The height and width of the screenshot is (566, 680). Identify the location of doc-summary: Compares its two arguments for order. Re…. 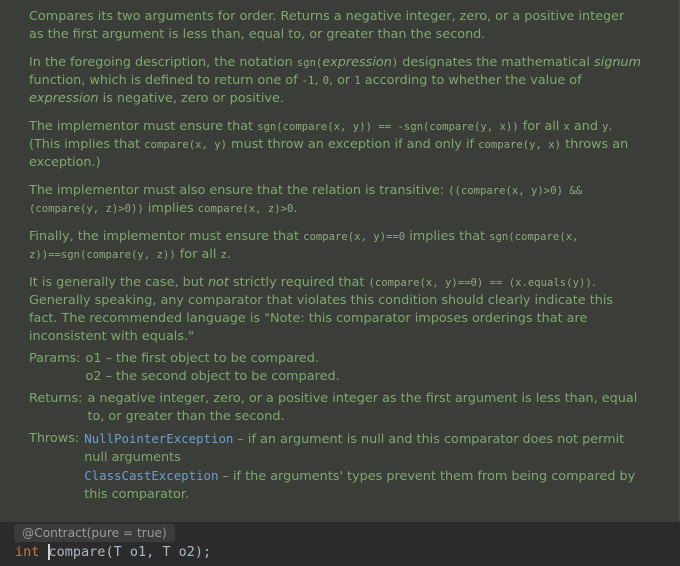
(327, 25).